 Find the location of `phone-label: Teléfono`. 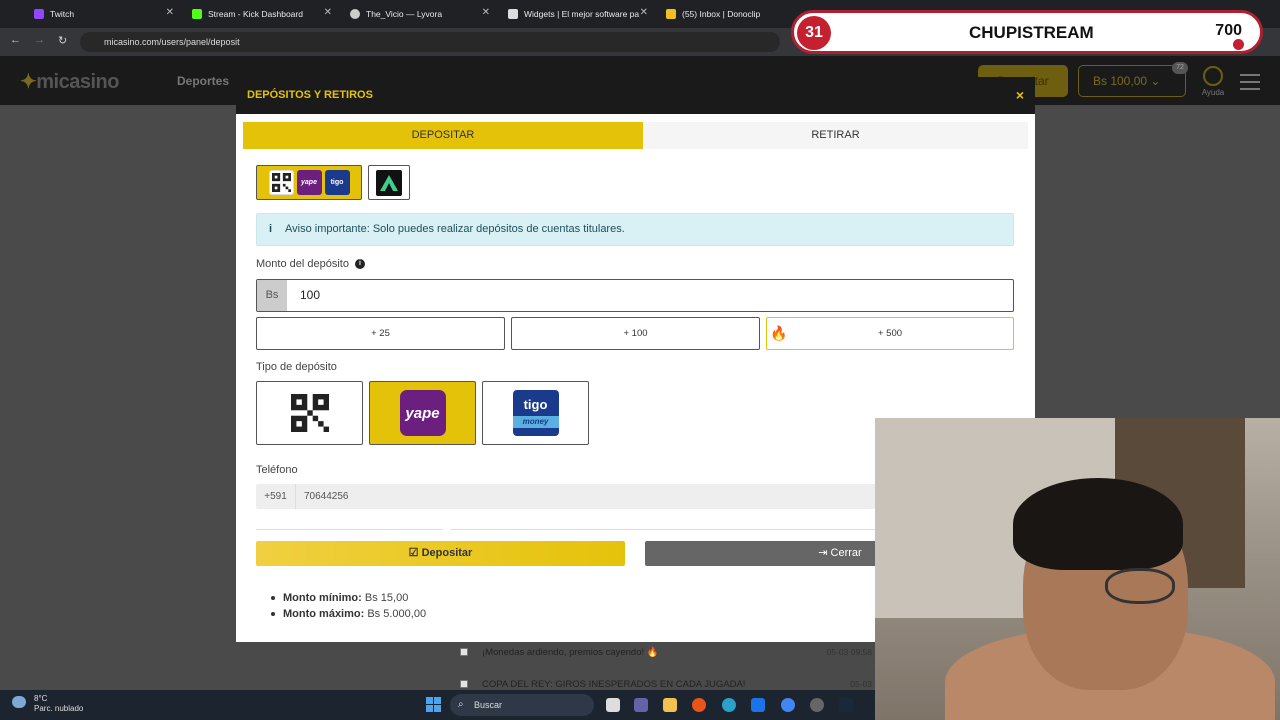

phone-label: Teléfono is located at coordinates (277, 470).